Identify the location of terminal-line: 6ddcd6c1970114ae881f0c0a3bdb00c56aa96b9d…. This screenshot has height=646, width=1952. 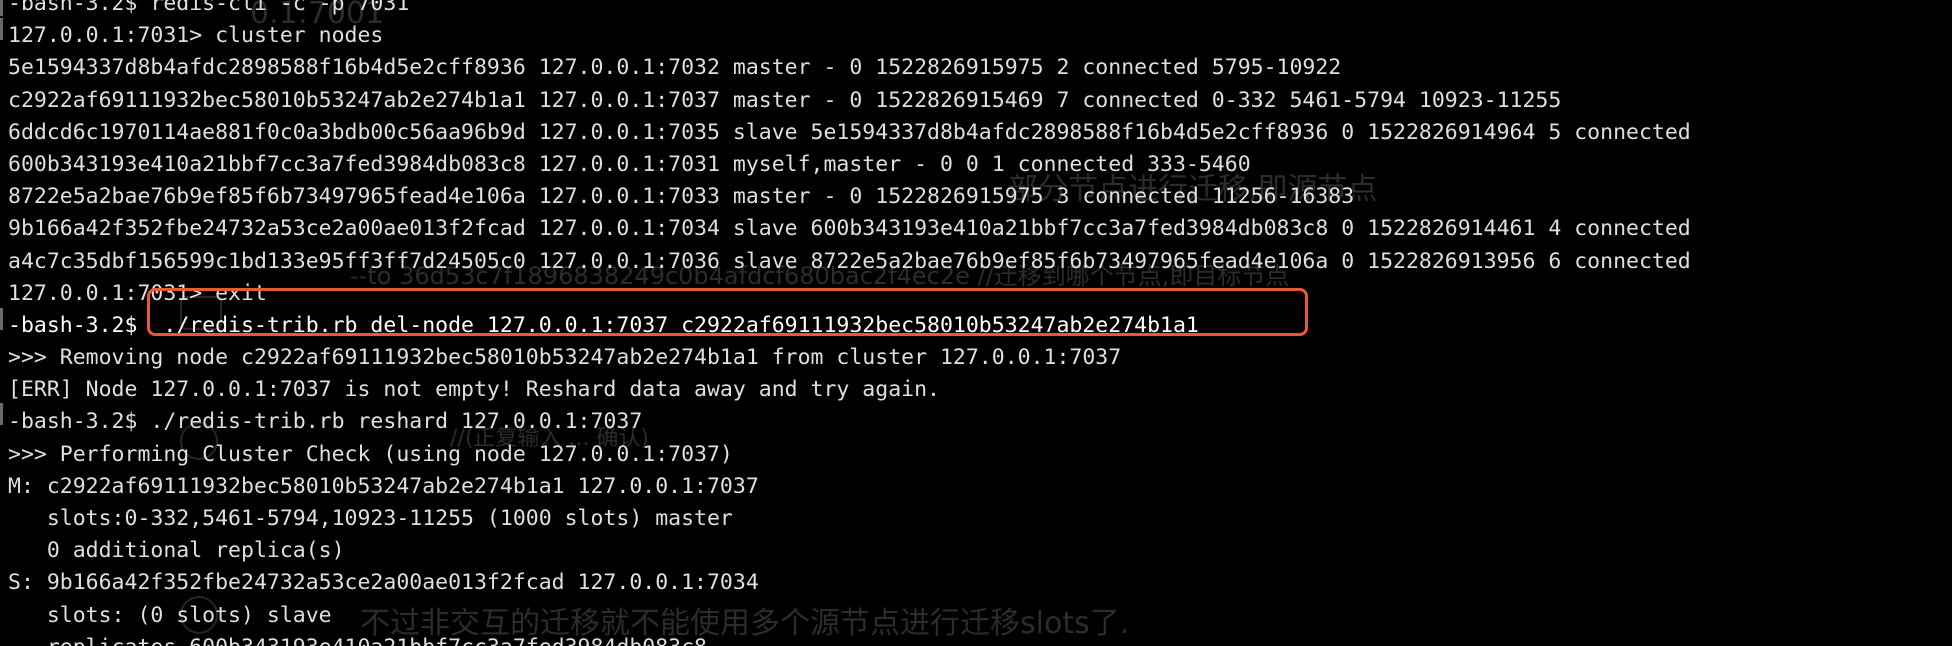
(849, 132).